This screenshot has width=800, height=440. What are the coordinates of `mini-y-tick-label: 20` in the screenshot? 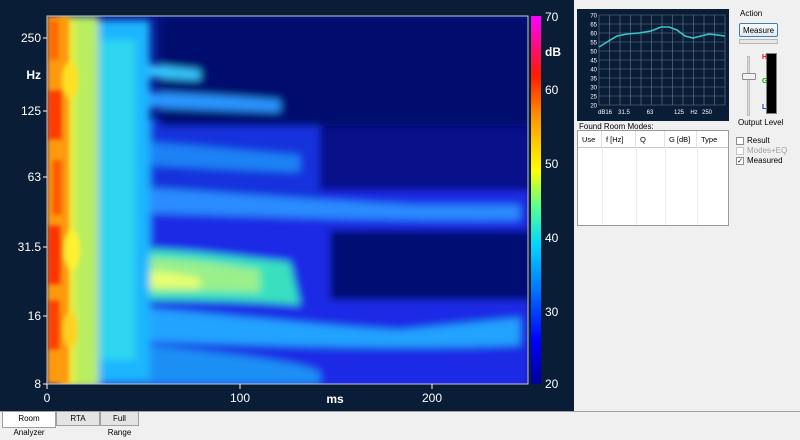 It's located at (593, 107).